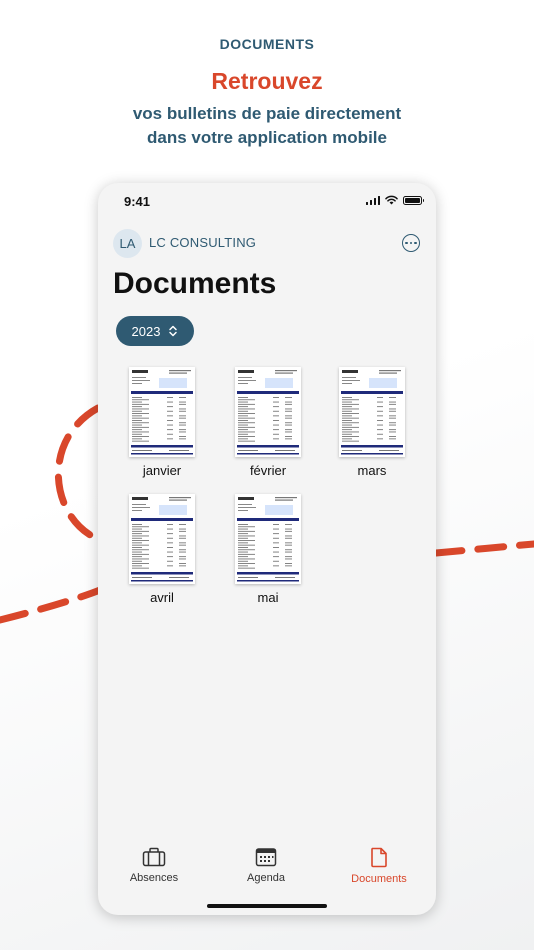  Describe the element at coordinates (162, 470) in the screenshot. I see `document-label: janvier` at that location.